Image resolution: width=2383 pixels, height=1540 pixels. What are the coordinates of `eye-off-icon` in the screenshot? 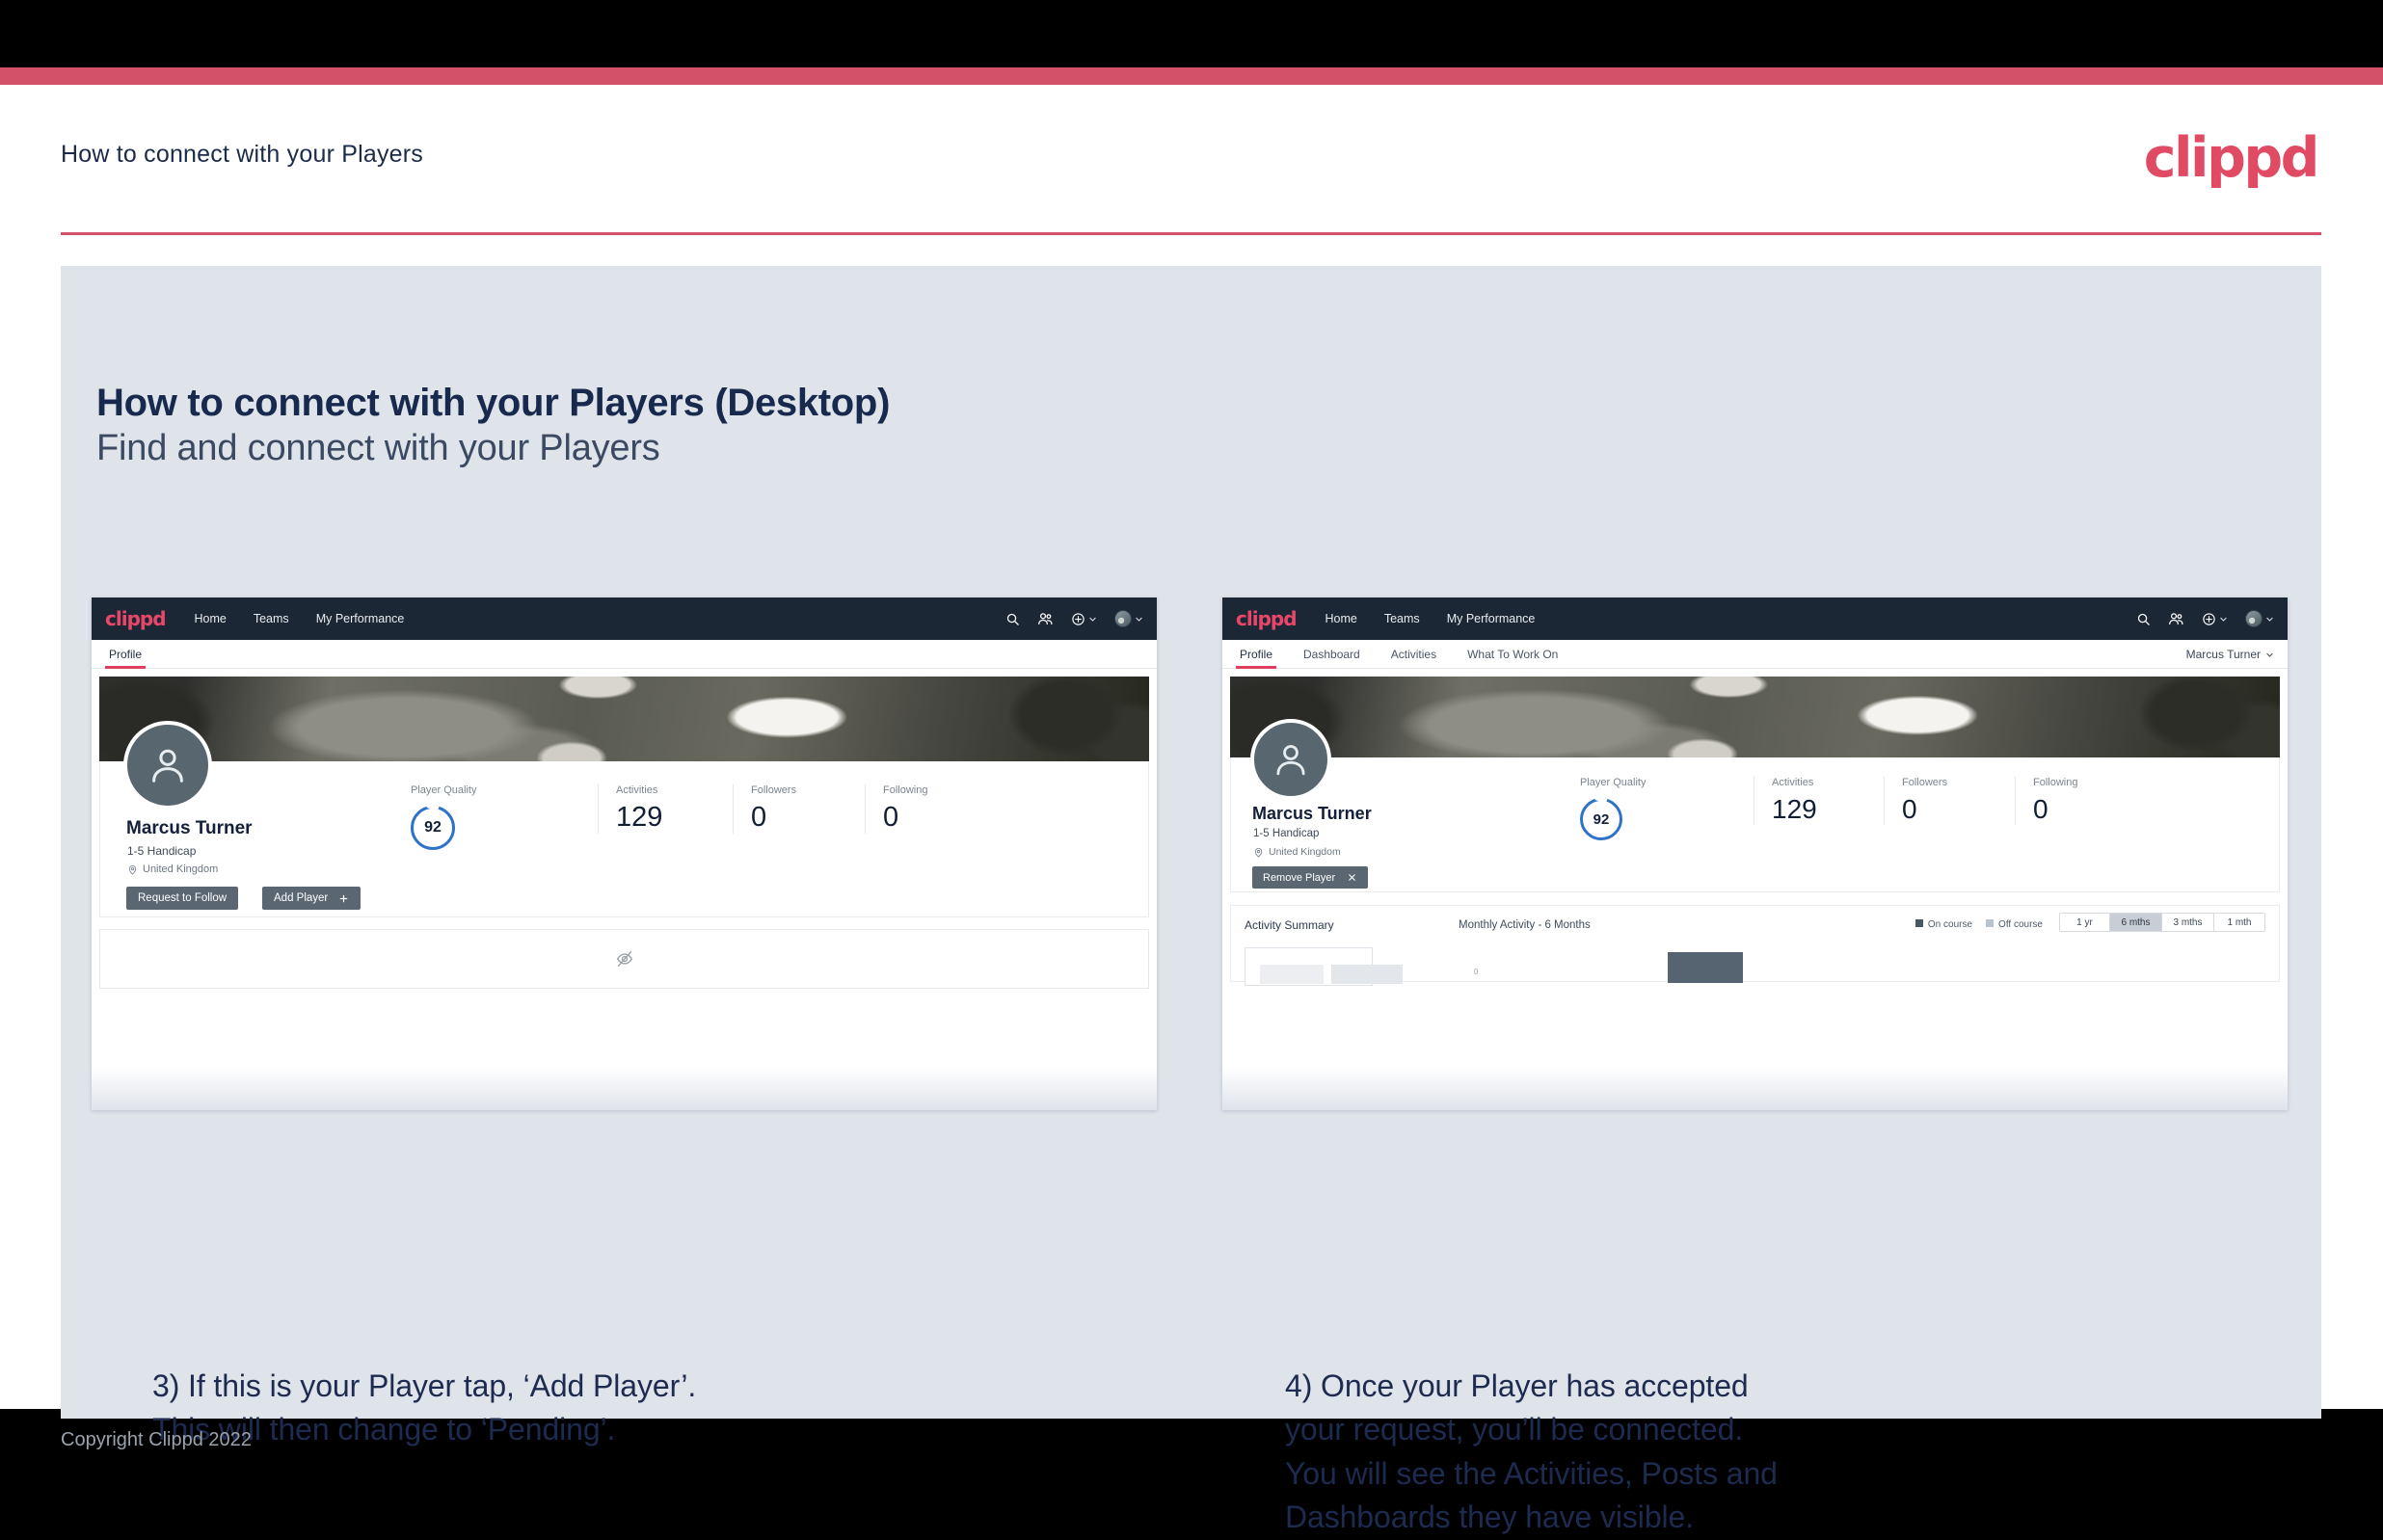 It's located at (624, 959).